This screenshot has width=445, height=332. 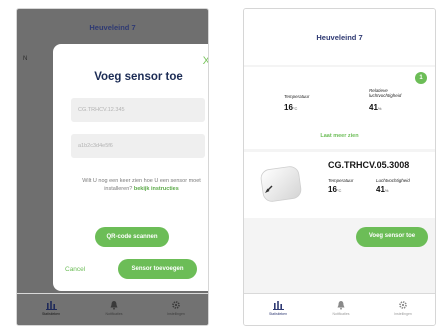 What do you see at coordinates (339, 136) in the screenshot?
I see `show-more-link: Laat meer zien` at bounding box center [339, 136].